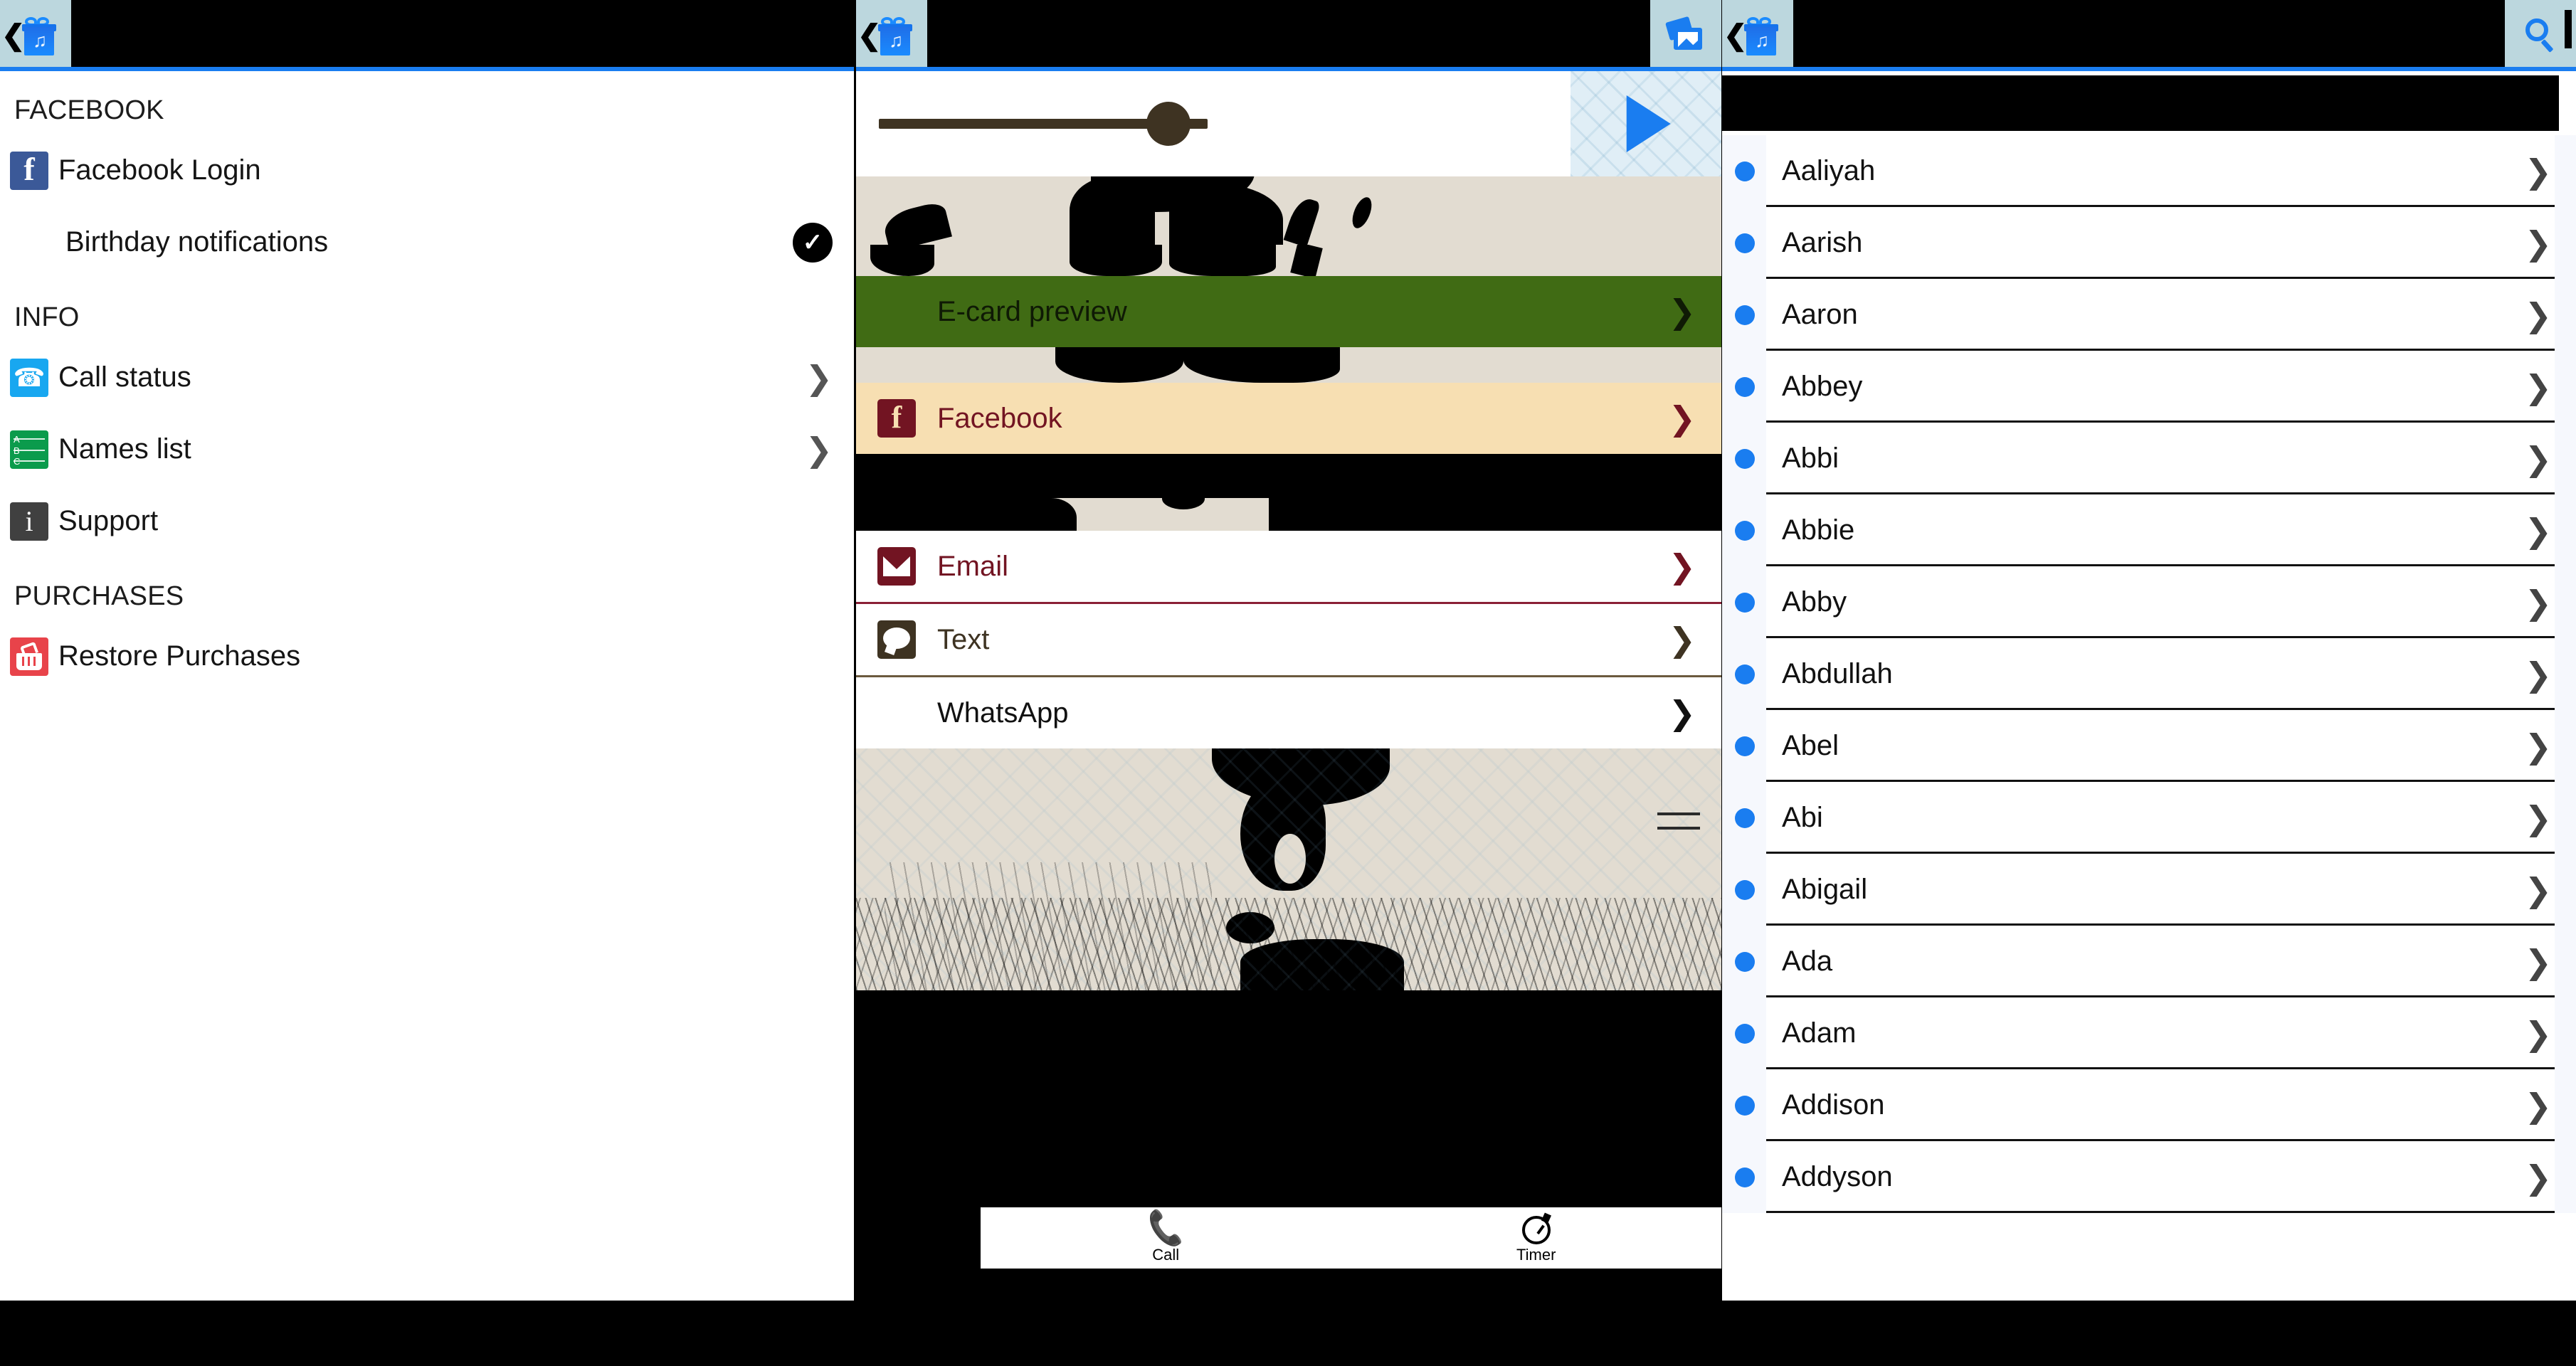 This screenshot has height=1366, width=2576. What do you see at coordinates (2149, 458) in the screenshot?
I see `list-item: Abbi ❯` at bounding box center [2149, 458].